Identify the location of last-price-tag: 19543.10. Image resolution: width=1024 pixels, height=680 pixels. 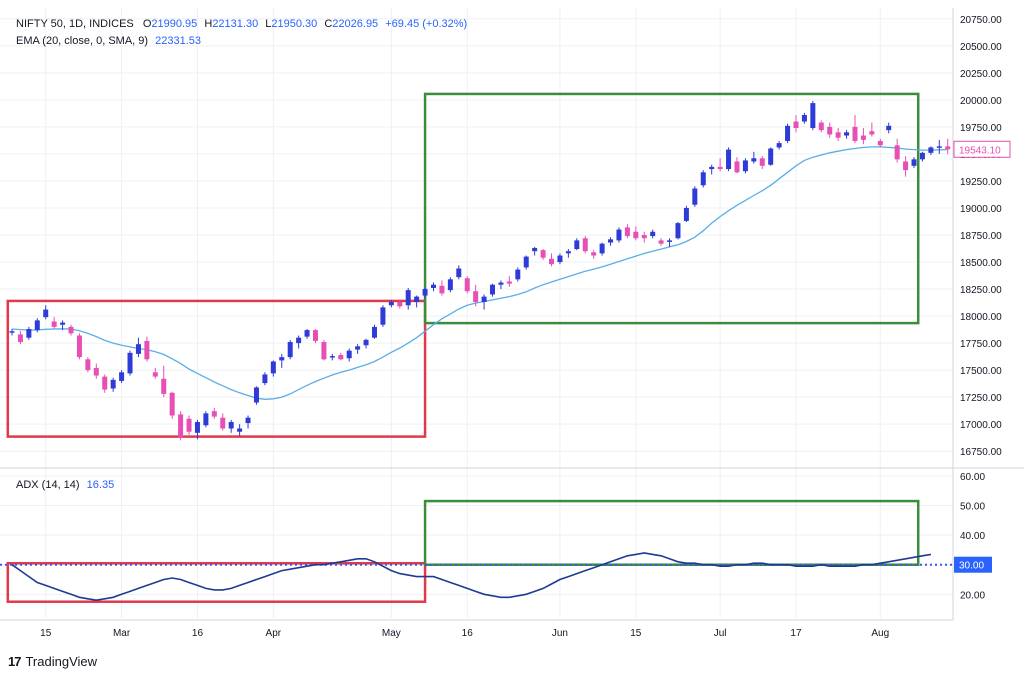
(982, 149).